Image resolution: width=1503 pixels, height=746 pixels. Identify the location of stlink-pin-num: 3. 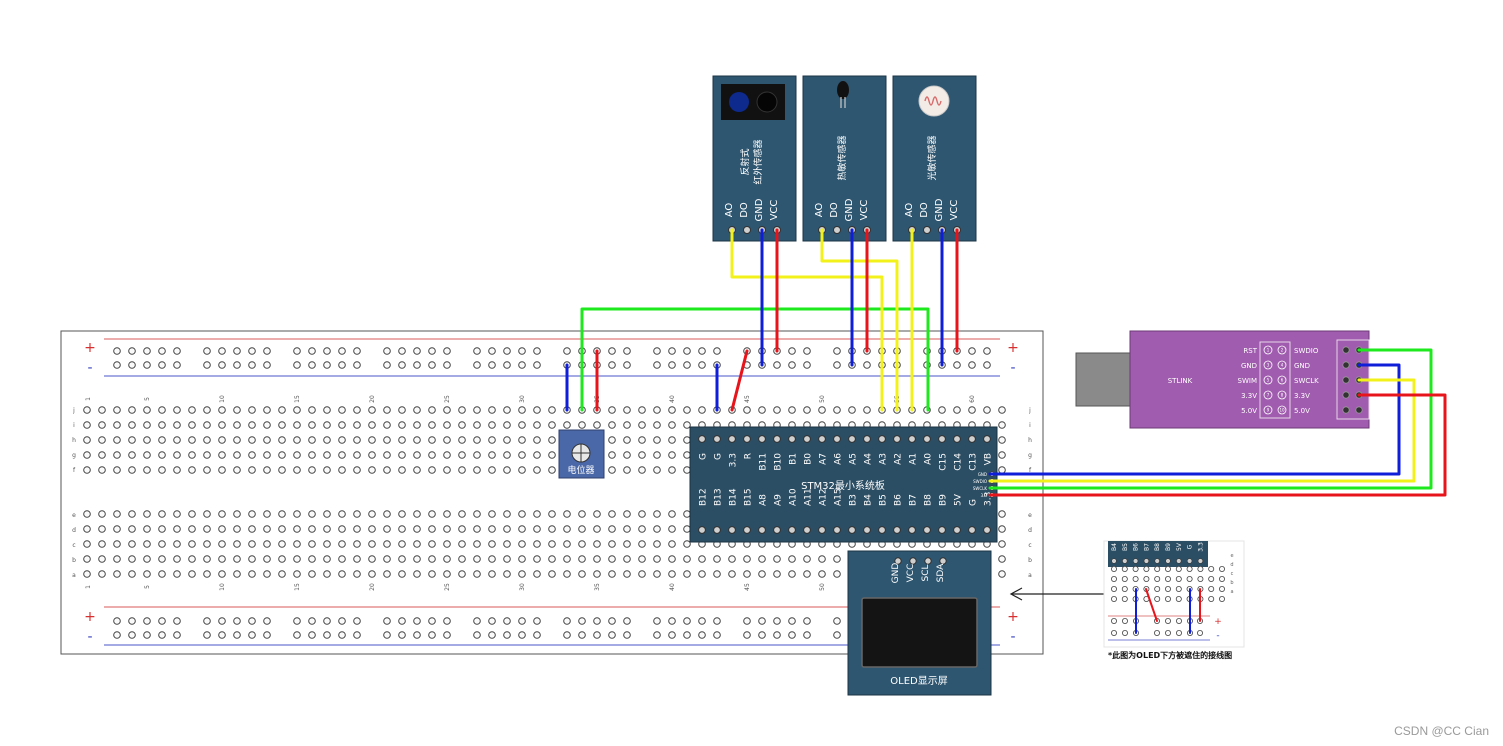
(1268, 365).